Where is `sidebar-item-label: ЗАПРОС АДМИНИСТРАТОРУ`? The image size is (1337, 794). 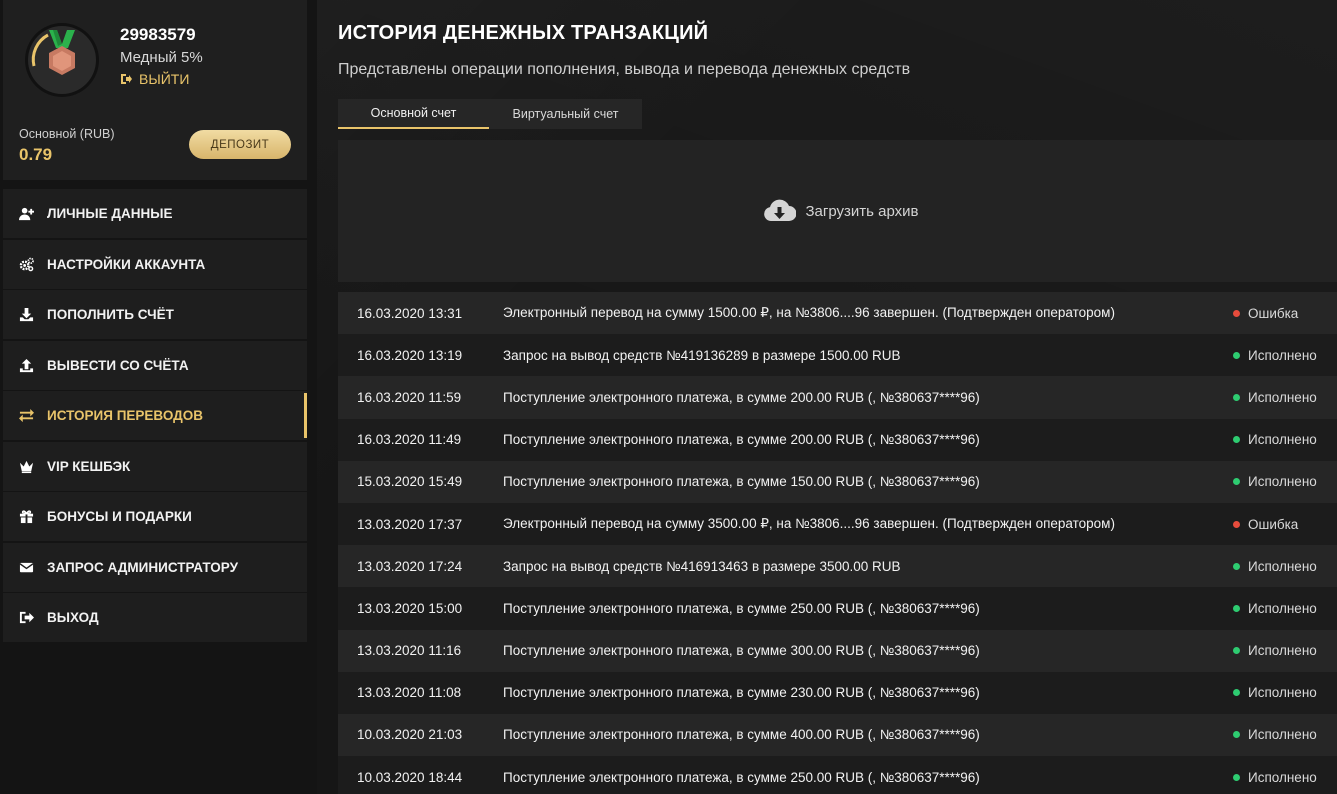 sidebar-item-label: ЗАПРОС АДМИНИСТРАТОРУ is located at coordinates (143, 567).